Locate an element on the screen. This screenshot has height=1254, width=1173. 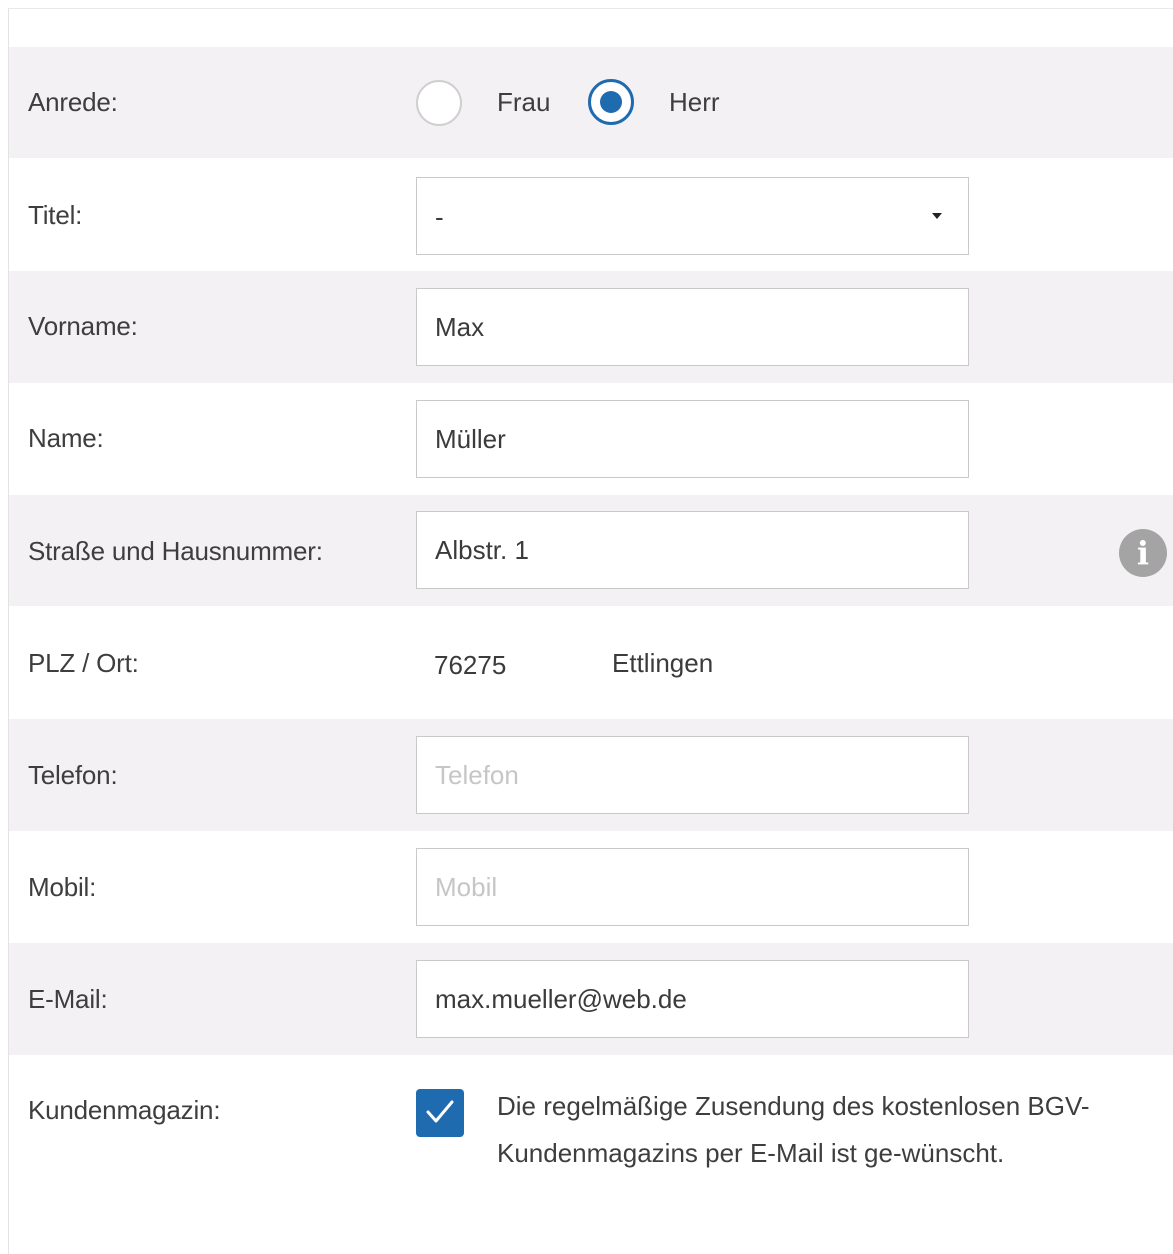
row-title: Titel: - is located at coordinates (591, 214).